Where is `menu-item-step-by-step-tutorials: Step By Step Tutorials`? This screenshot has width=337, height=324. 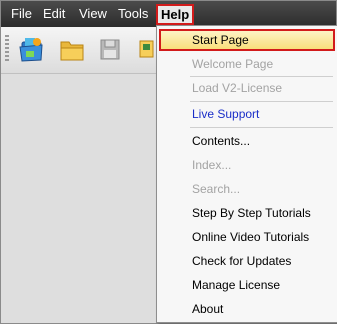
menu-item-step-by-step-tutorials: Step By Step Tutorials is located at coordinates (247, 213).